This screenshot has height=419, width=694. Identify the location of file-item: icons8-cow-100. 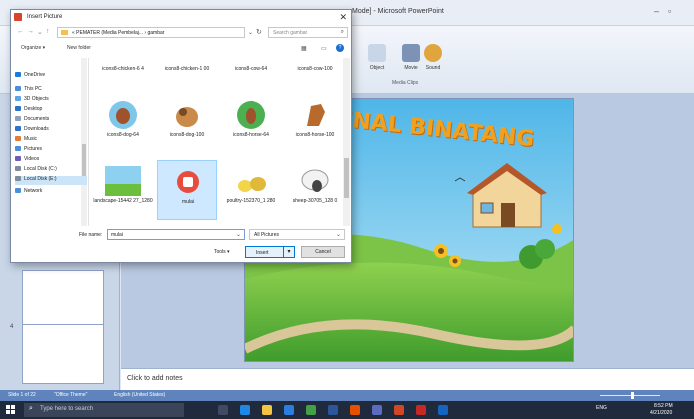
(315, 70).